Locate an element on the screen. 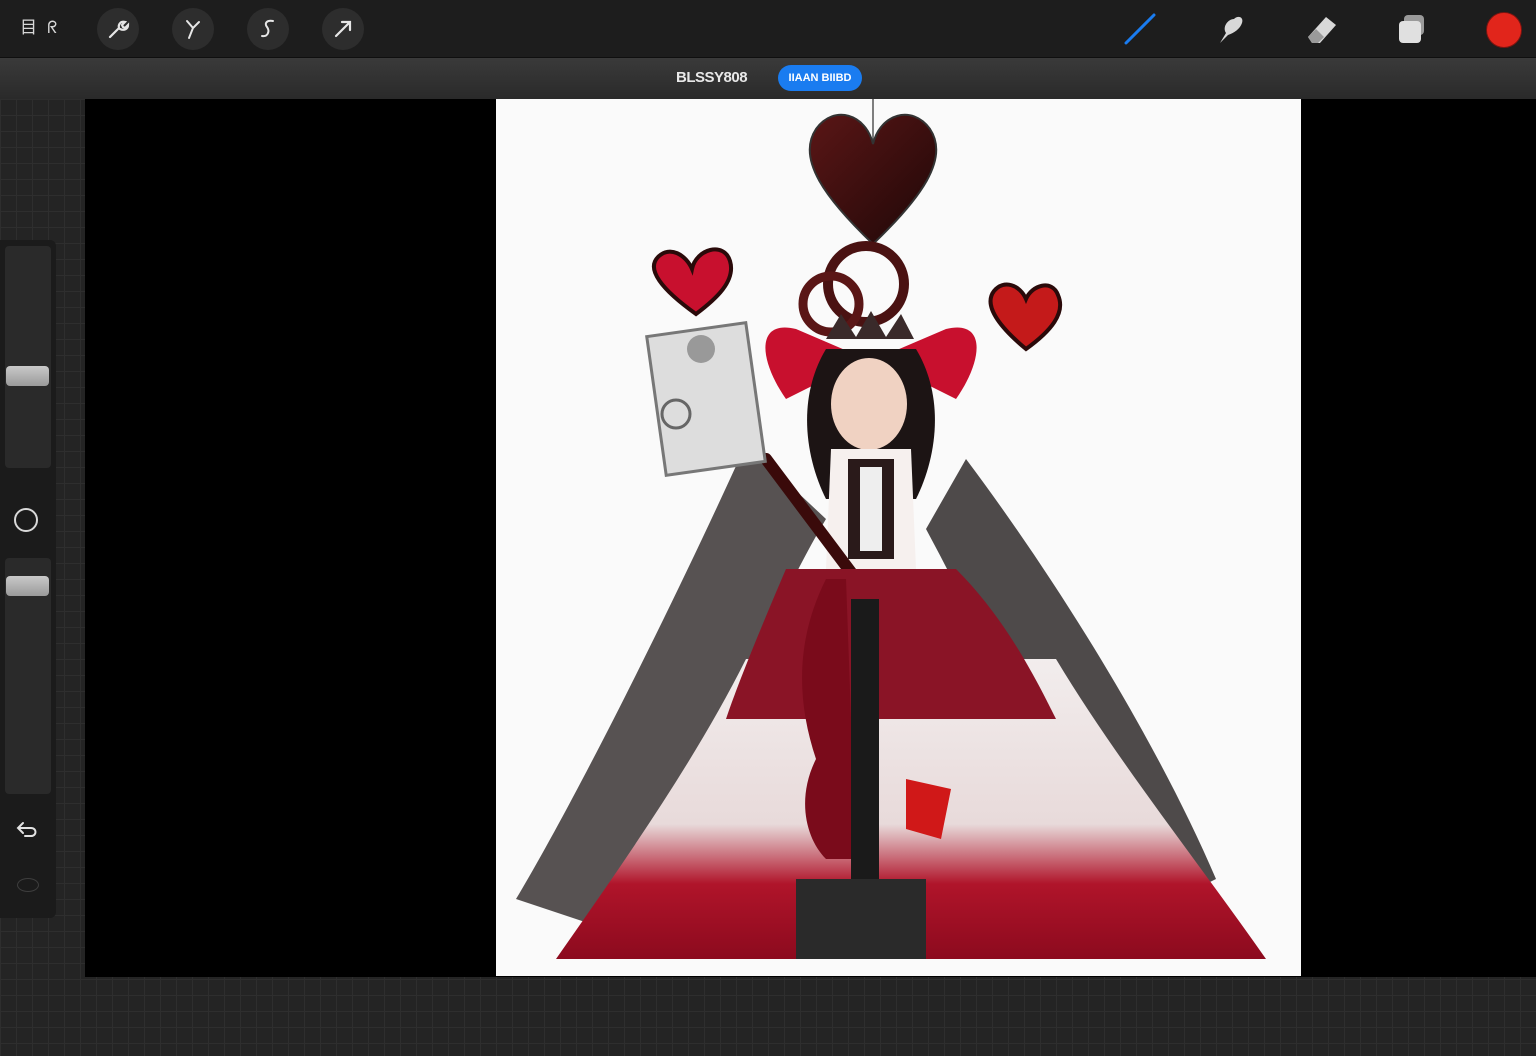 Image resolution: width=1536 pixels, height=1056 pixels. smudge-tool-button is located at coordinates (1230, 29).